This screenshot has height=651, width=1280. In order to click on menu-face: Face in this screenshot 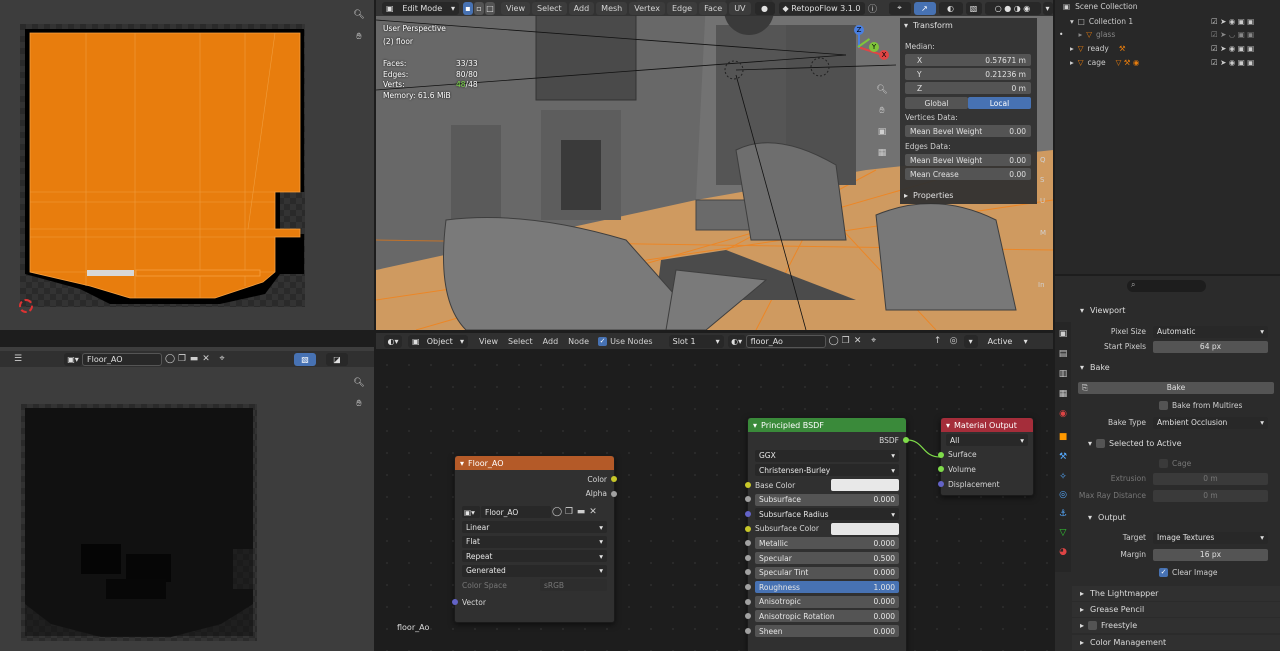, I will do `click(713, 8)`.